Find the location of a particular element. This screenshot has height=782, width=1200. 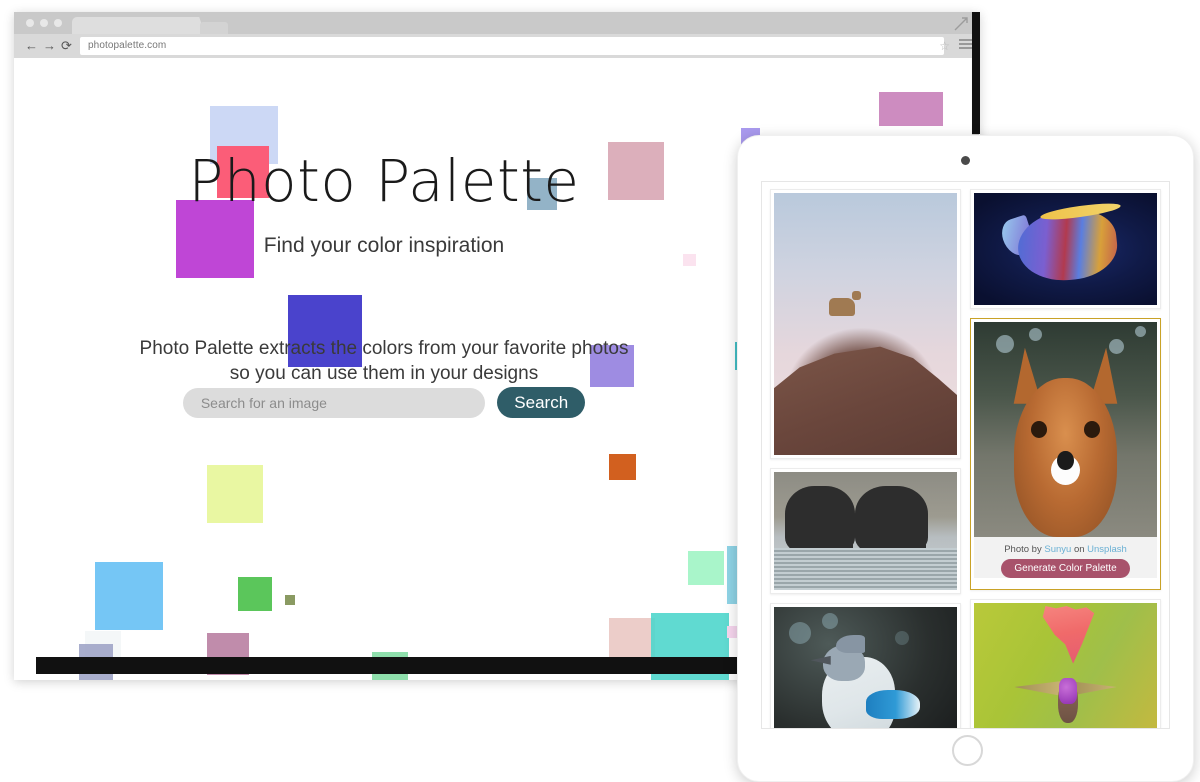

photo-card-blue-jay is located at coordinates (865, 665).